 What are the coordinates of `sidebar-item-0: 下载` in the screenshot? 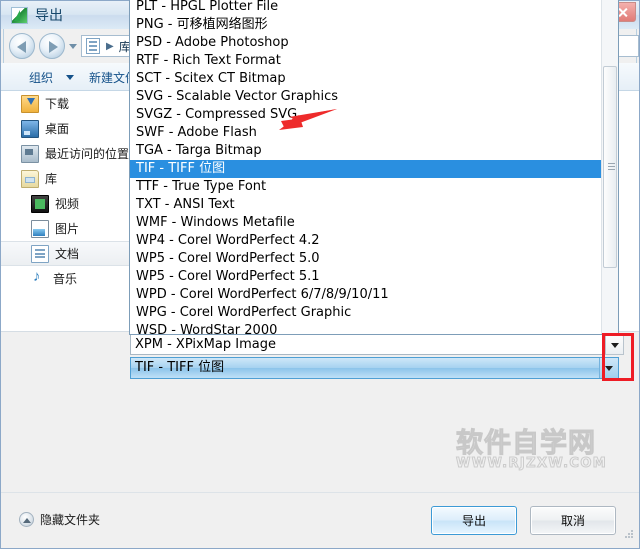 It's located at (65, 103).